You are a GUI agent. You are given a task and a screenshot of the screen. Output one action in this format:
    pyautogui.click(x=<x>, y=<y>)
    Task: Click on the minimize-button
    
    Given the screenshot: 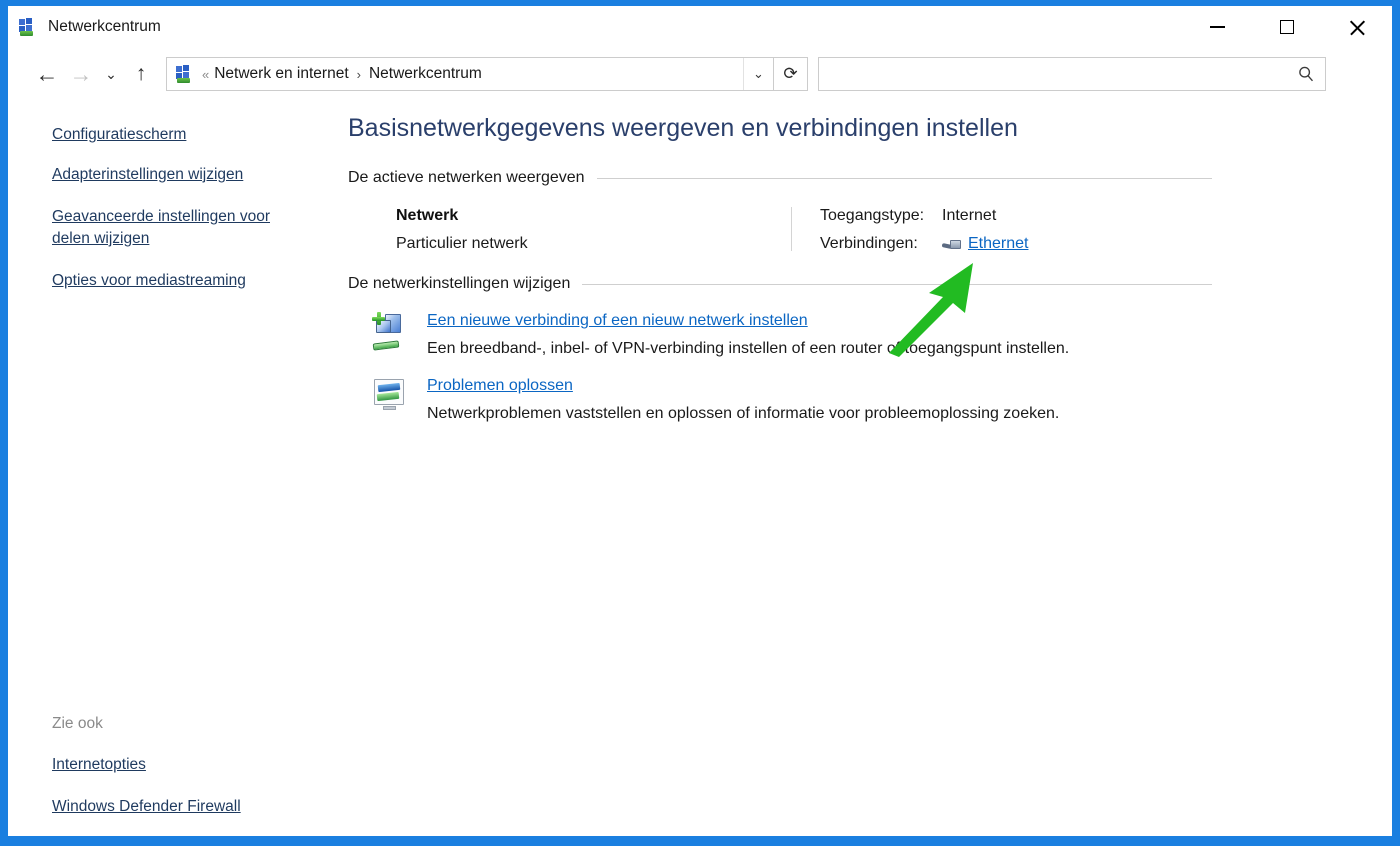 What is the action you would take?
    pyautogui.click(x=1217, y=27)
    